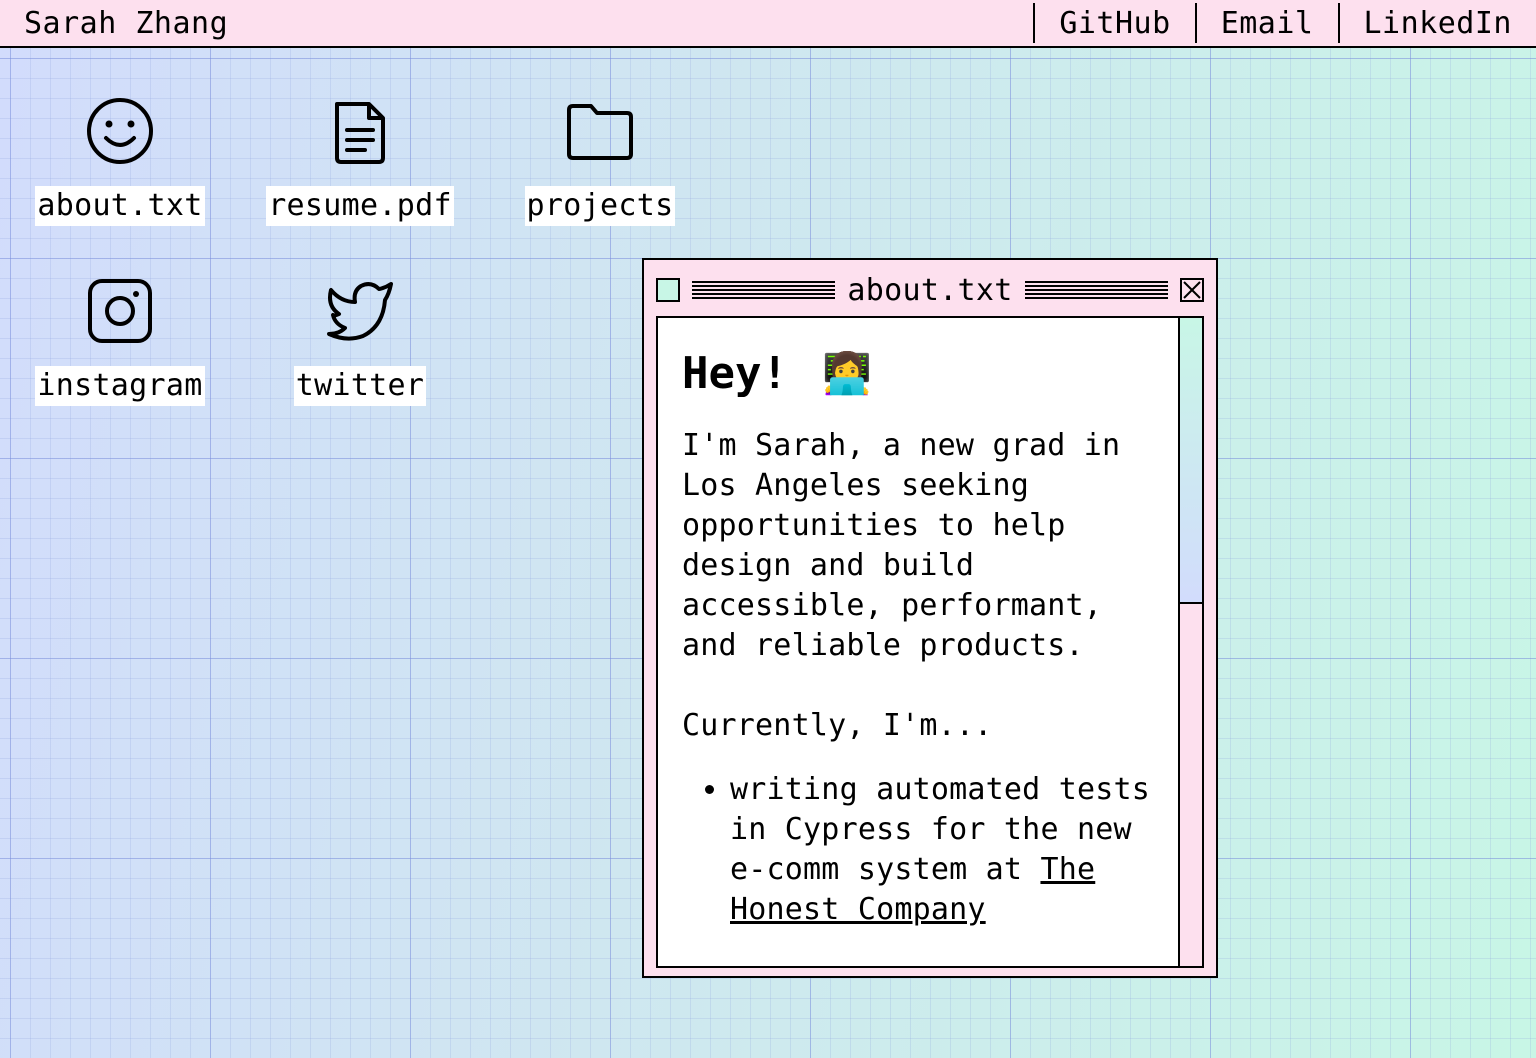 Image resolution: width=1536 pixels, height=1058 pixels. I want to click on instagram-icon, so click(120, 311).